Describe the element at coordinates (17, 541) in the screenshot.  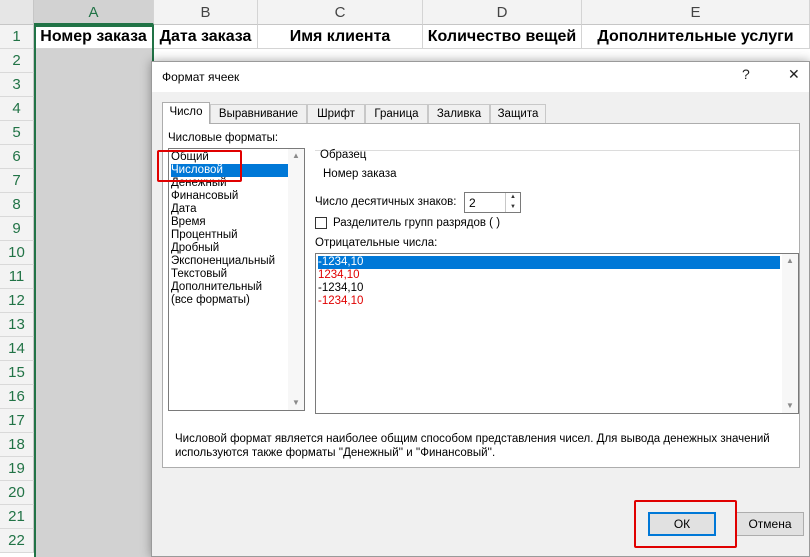
I see `row-header: 22` at that location.